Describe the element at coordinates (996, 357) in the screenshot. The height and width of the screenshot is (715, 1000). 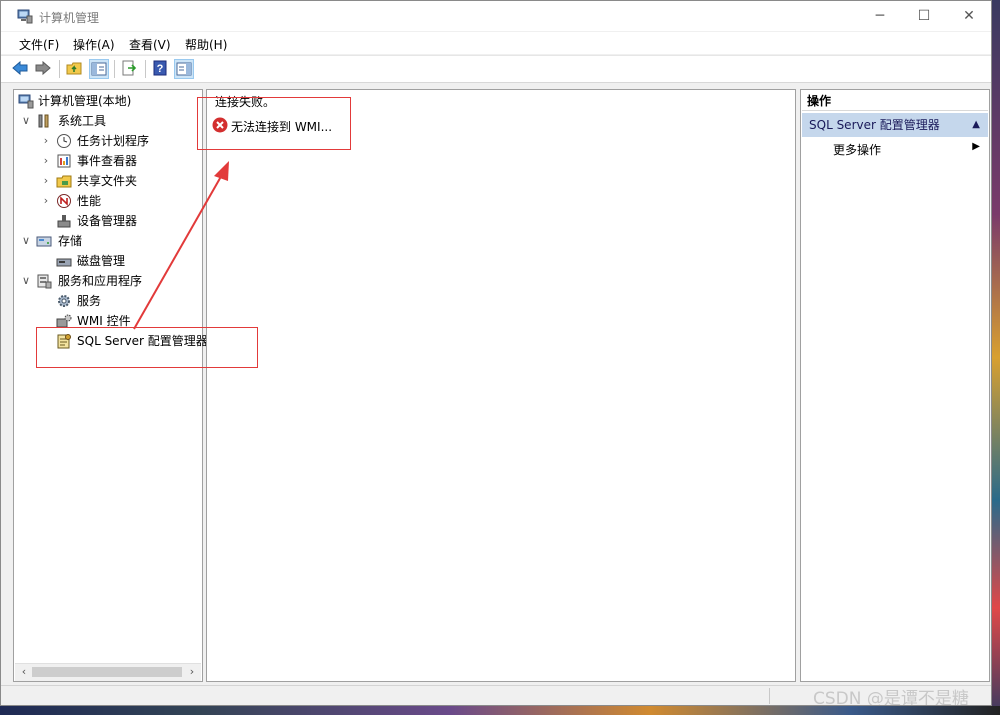
I see `desktop-background-right` at that location.